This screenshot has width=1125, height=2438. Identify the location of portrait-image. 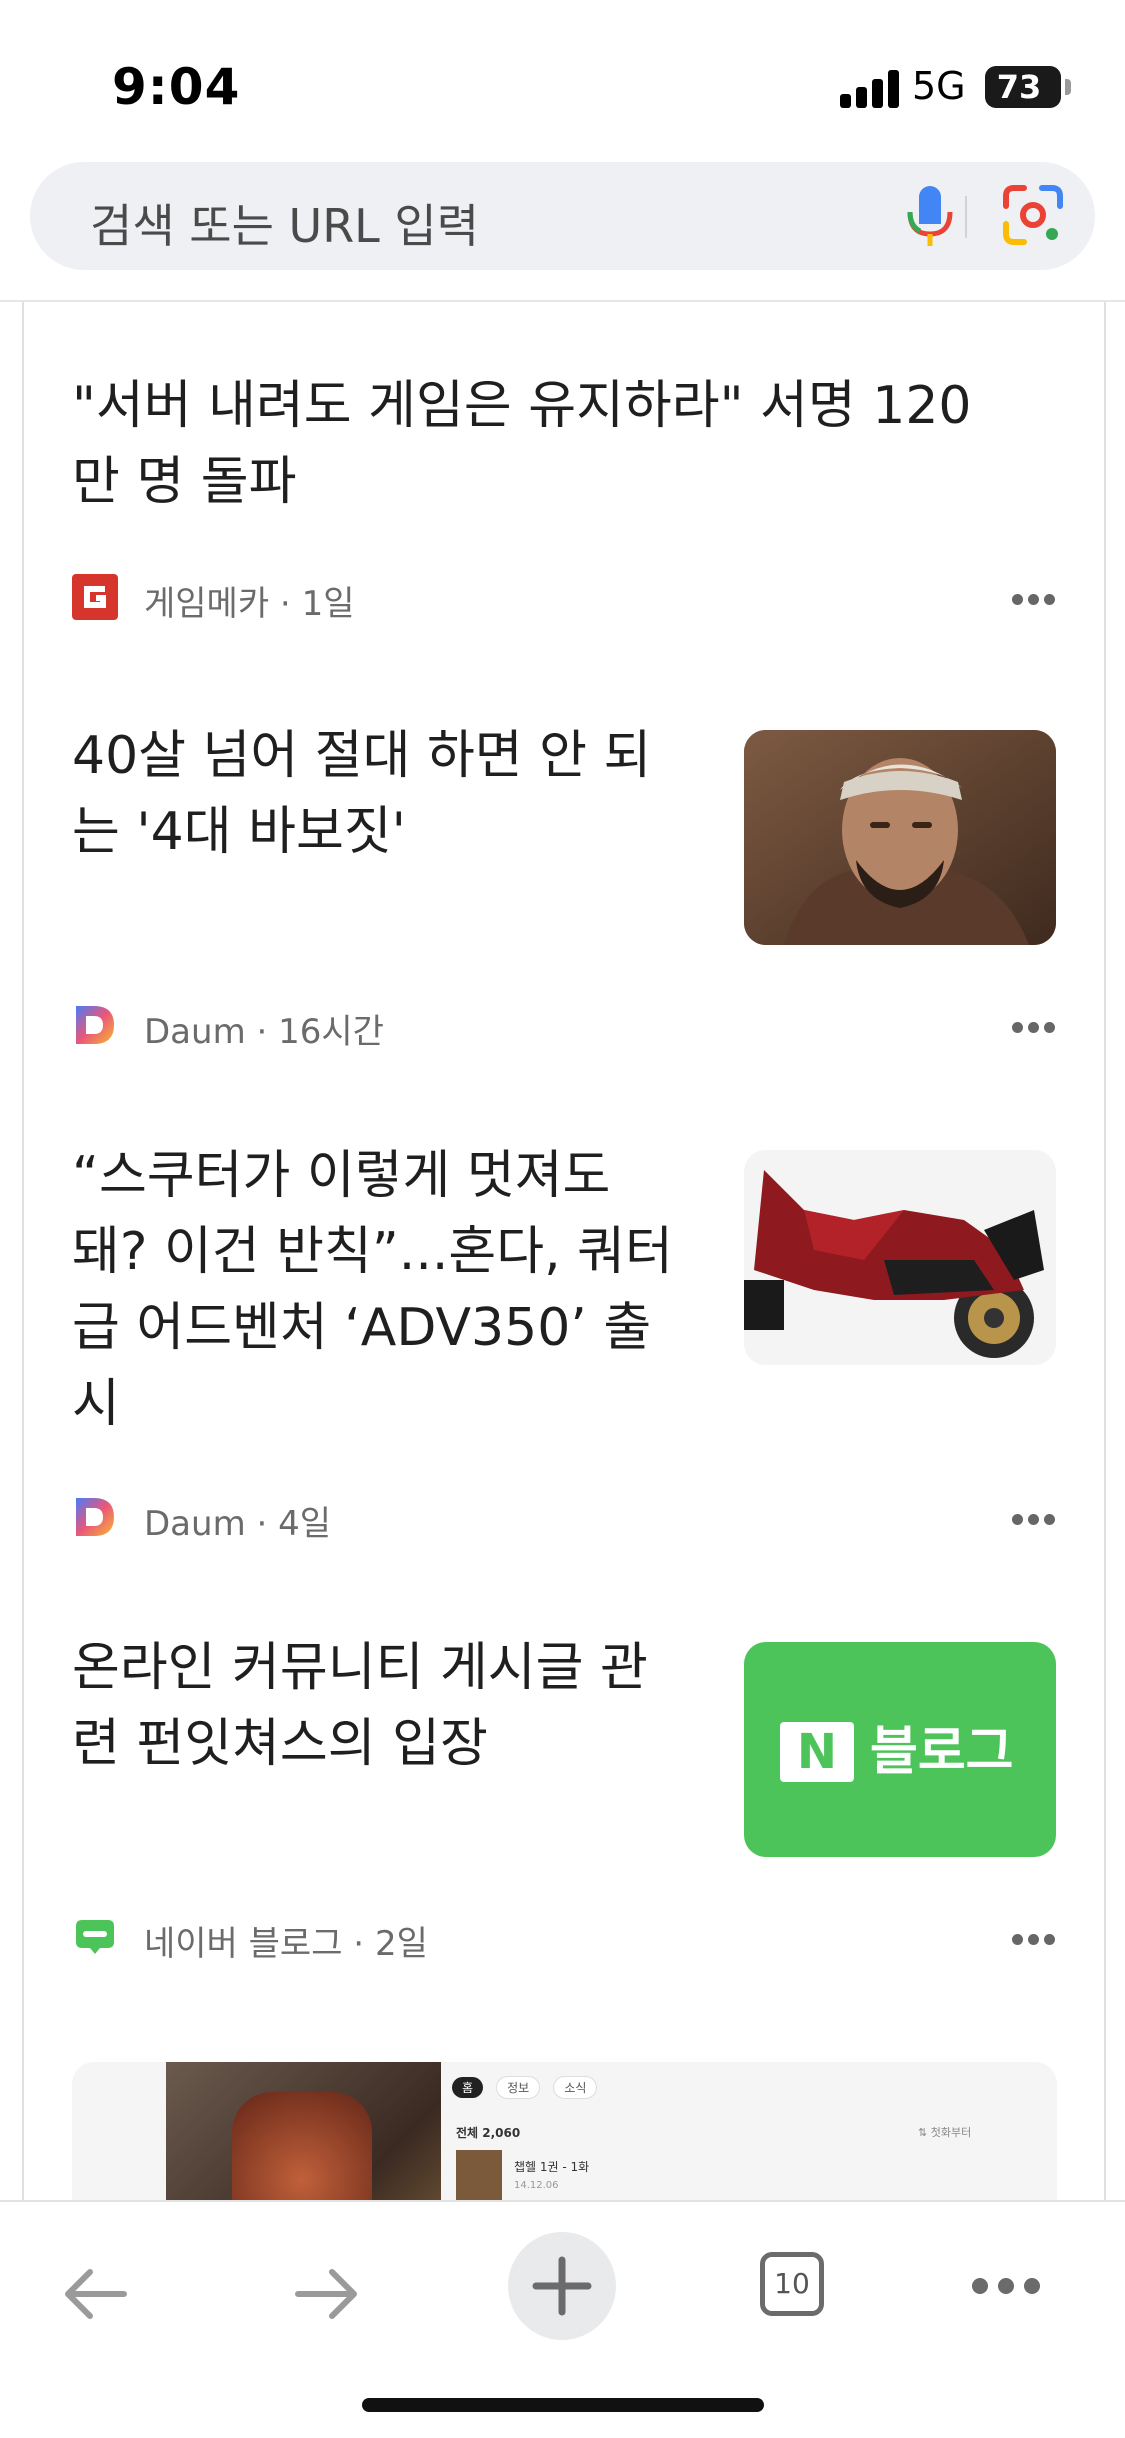
(900, 837).